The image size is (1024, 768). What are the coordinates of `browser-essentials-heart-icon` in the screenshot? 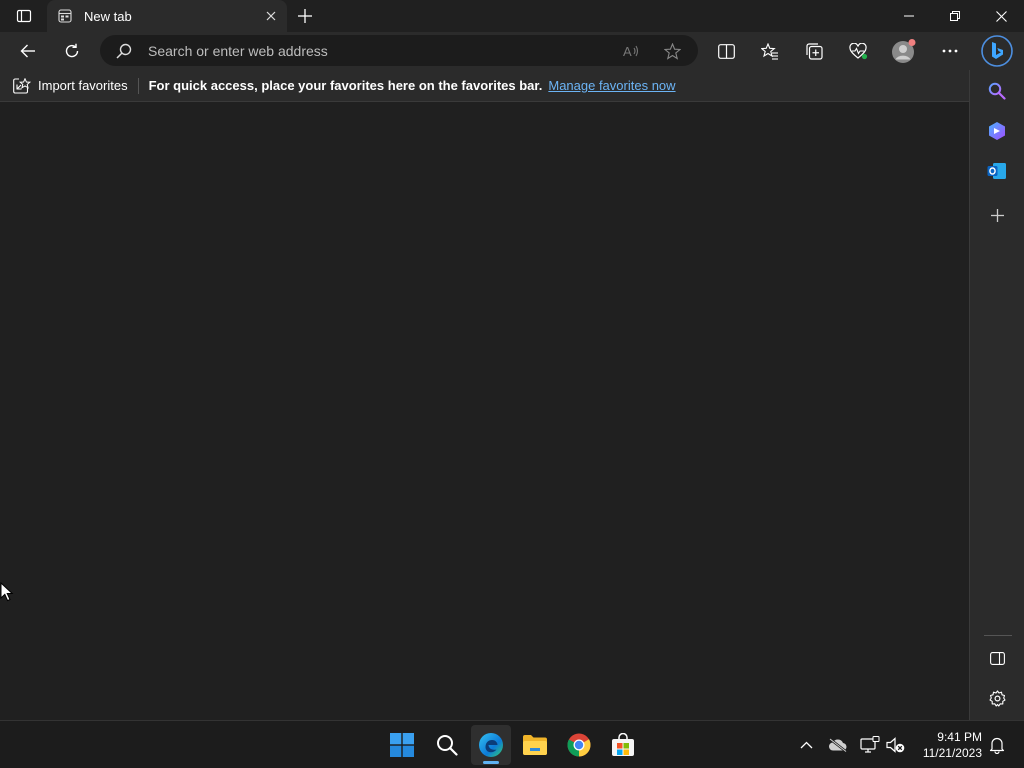 It's located at (857, 50).